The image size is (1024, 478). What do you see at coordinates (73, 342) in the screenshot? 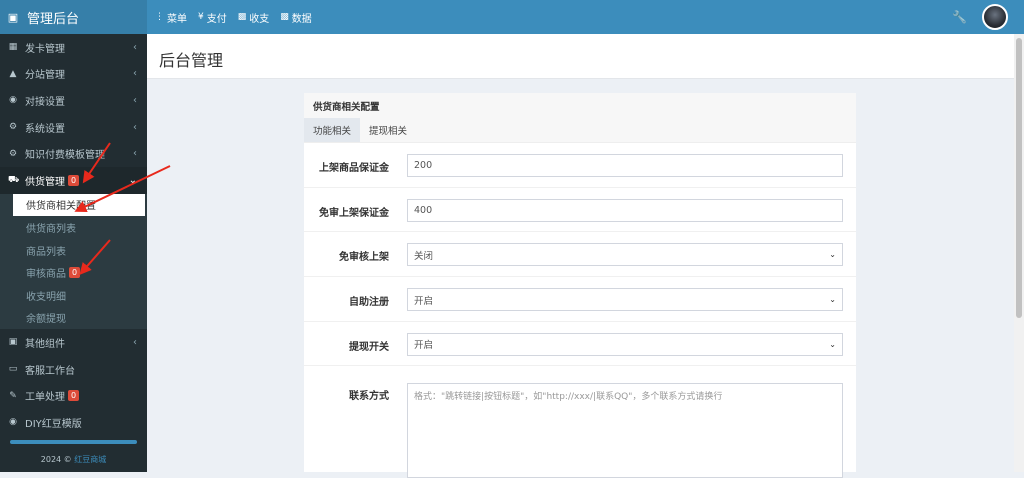
I see `sidebar-item-components: ▣ 其他组件 ‹` at bounding box center [73, 342].